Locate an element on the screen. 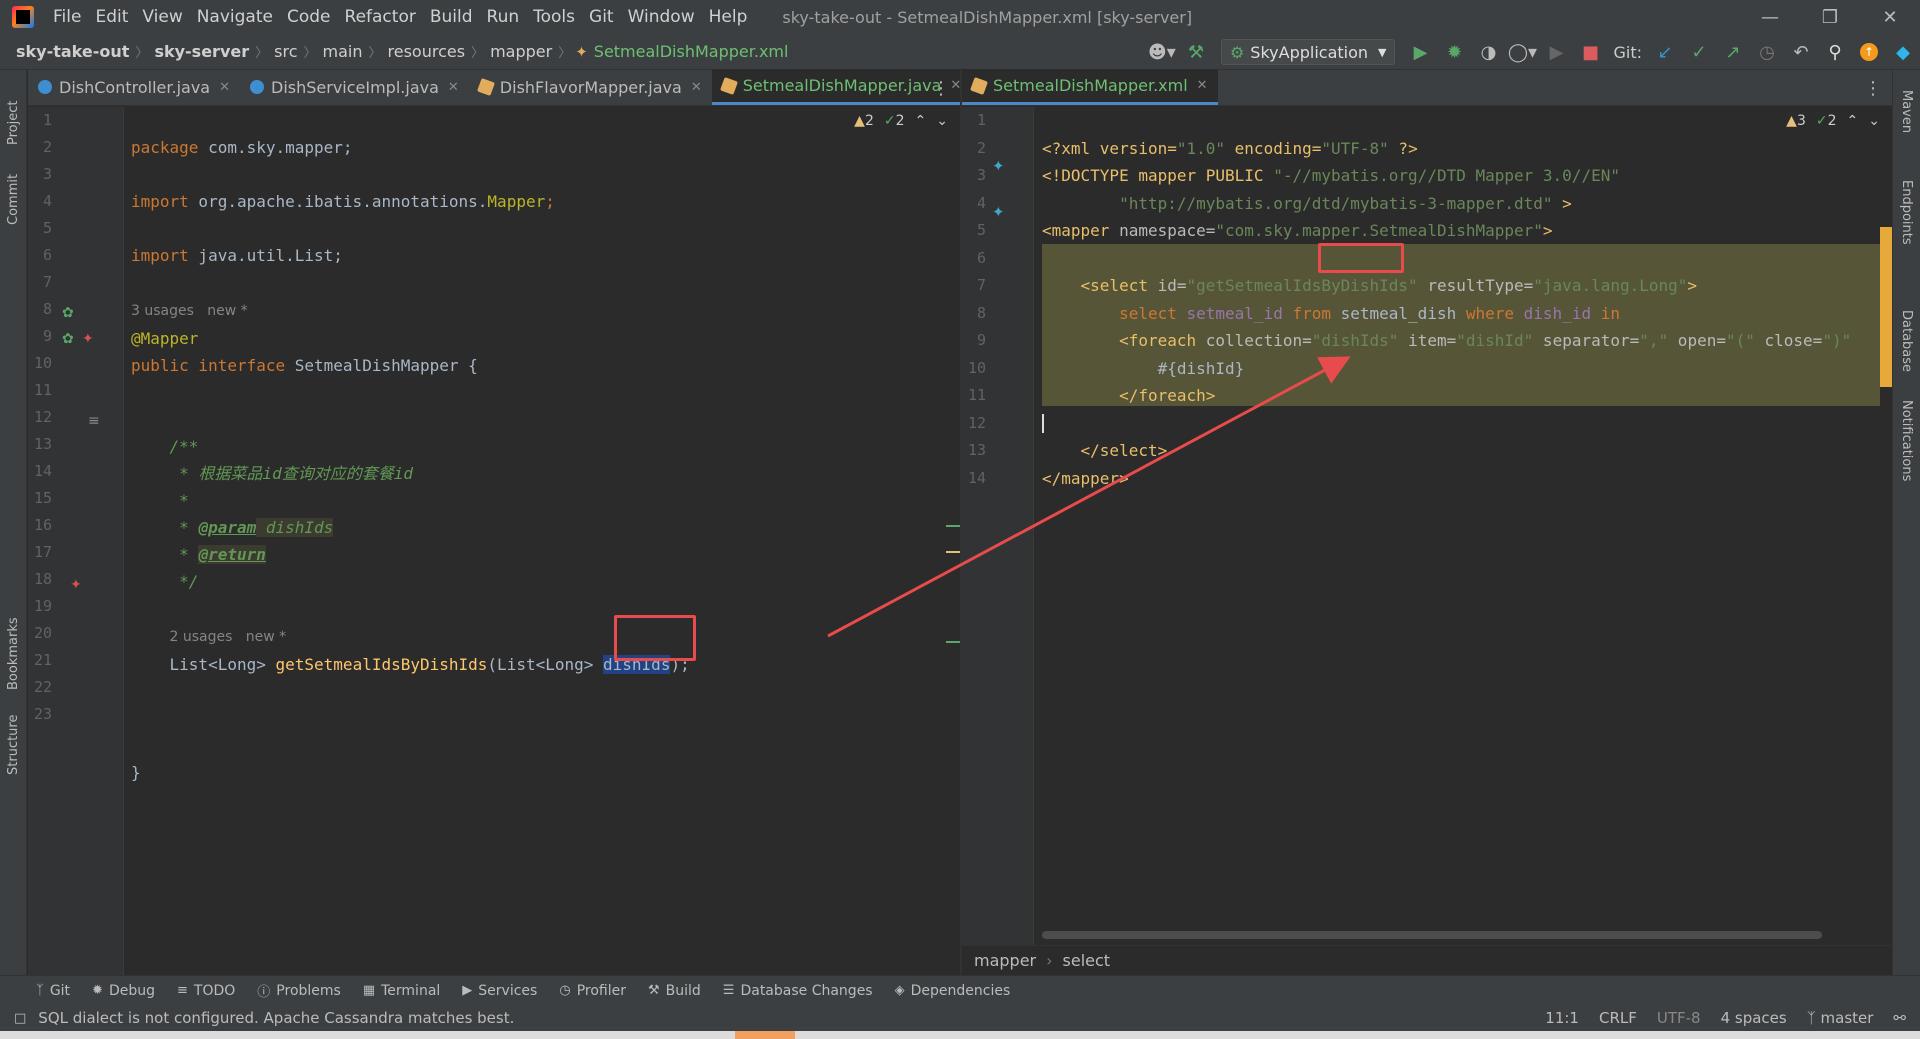  list-icon: ≡ is located at coordinates (182, 990).